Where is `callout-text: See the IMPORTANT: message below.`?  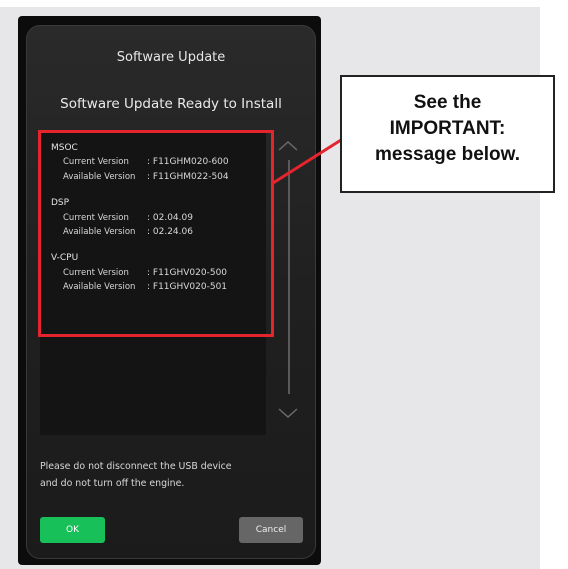 callout-text: See the IMPORTANT: message below. is located at coordinates (447, 129).